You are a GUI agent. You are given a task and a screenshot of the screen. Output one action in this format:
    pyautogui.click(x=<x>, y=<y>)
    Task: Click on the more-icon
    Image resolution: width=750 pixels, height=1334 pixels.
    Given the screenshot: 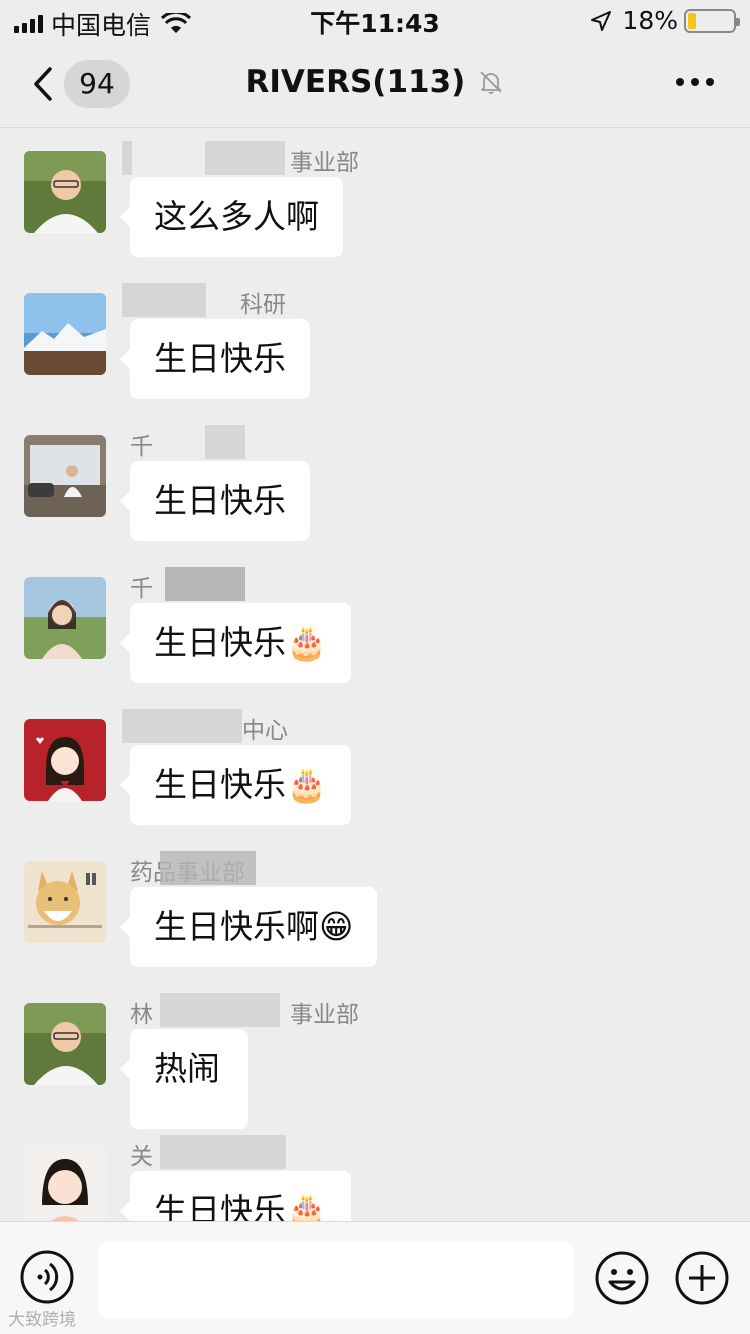 What is the action you would take?
    pyautogui.click(x=695, y=82)
    